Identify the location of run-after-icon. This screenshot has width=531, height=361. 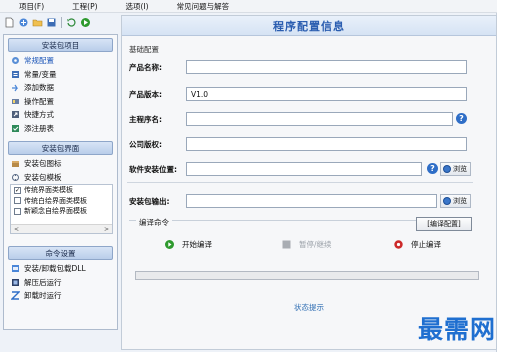
(15, 282).